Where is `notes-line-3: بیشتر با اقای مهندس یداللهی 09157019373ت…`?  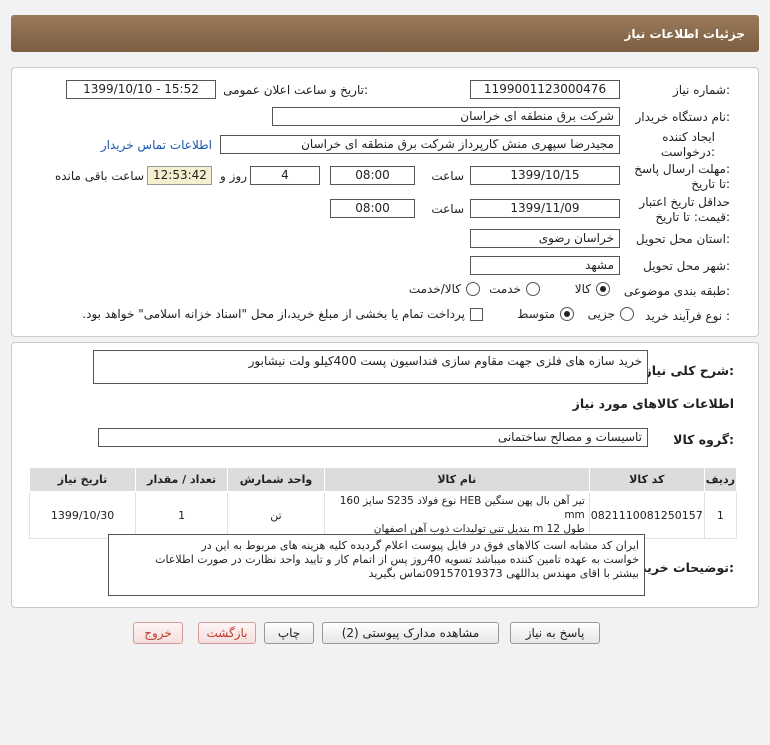 notes-line-3: بیشتر با اقای مهندس یداللهی 09157019373ت… is located at coordinates (503, 573).